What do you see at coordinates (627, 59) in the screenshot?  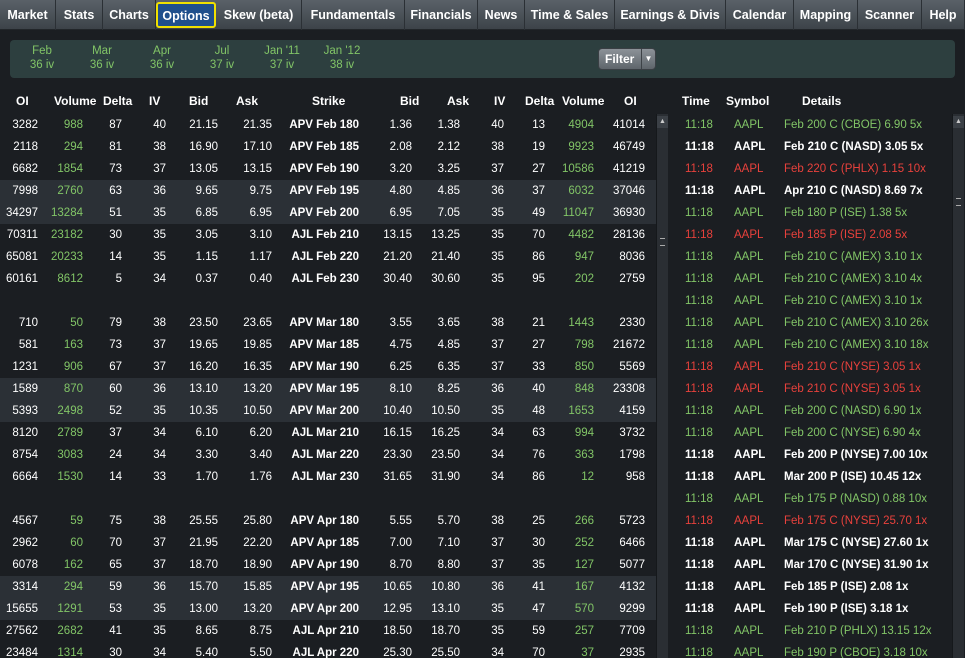 I see `filter-button: Filter ▼` at bounding box center [627, 59].